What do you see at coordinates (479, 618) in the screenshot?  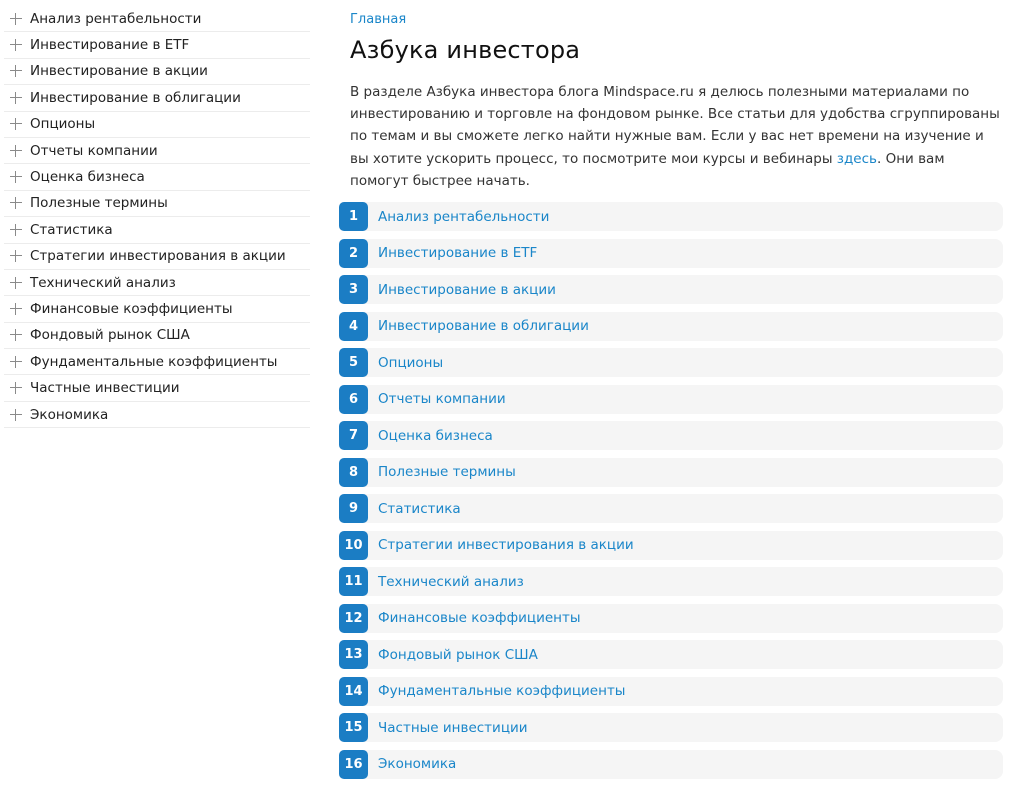 I see `topic-link: Финансовые коэффициенты` at bounding box center [479, 618].